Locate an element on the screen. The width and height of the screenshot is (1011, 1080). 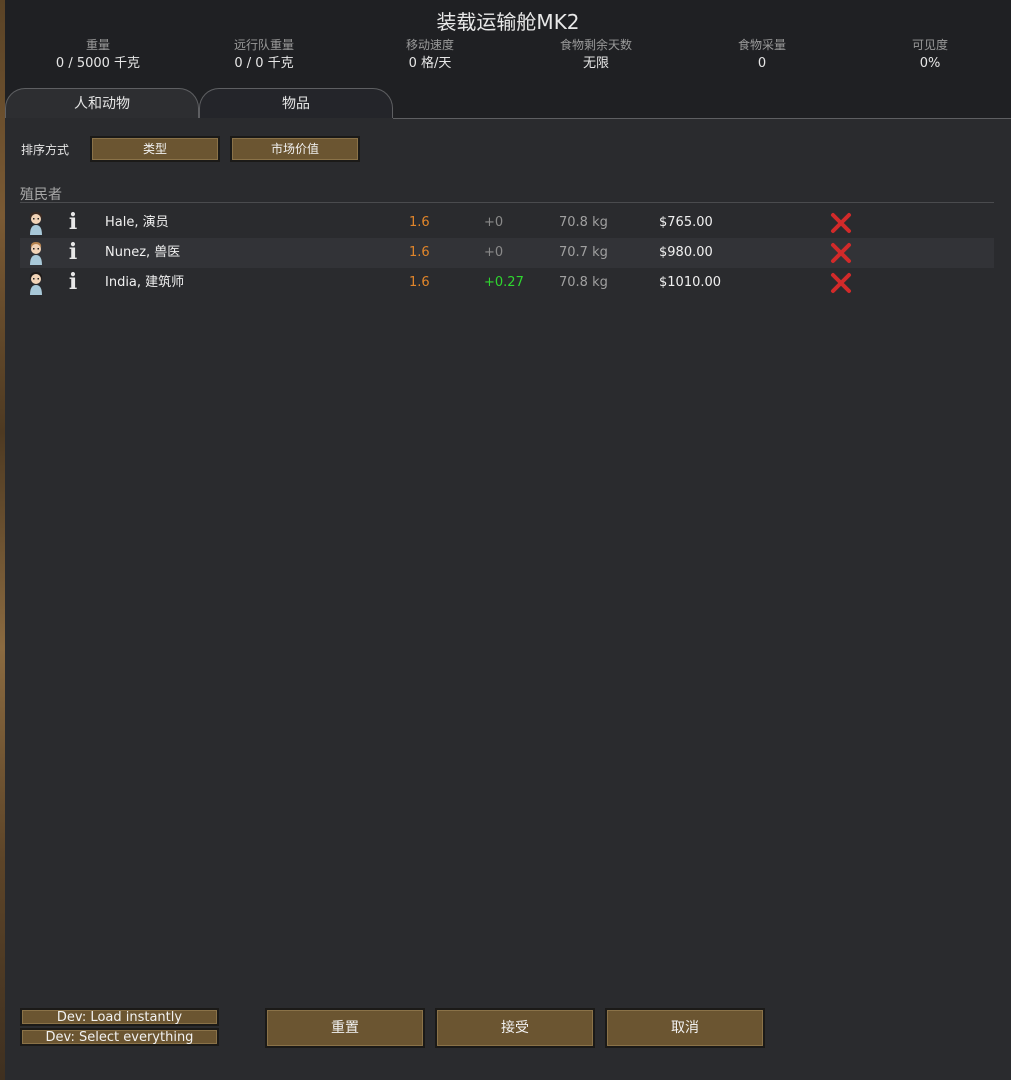
stat-label: 食物采量 is located at coordinates (761, 45).